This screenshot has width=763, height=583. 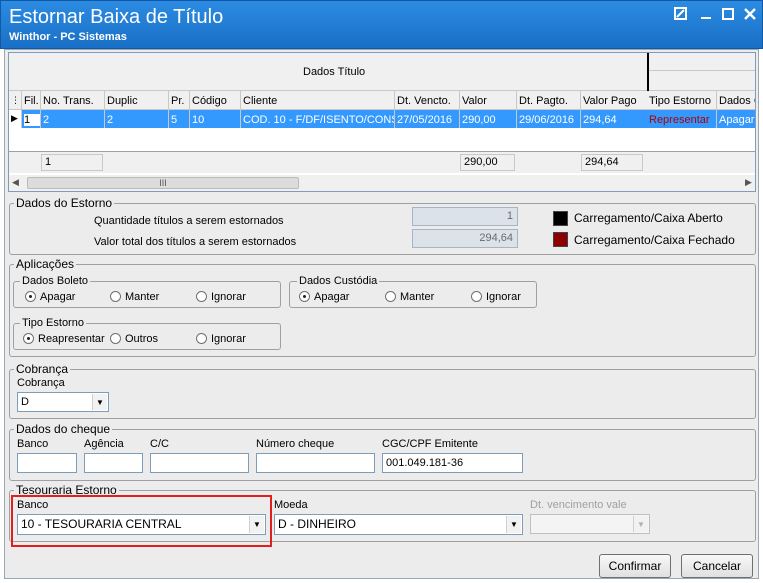 What do you see at coordinates (474, 101) in the screenshot?
I see `column-header-valor: Valor` at bounding box center [474, 101].